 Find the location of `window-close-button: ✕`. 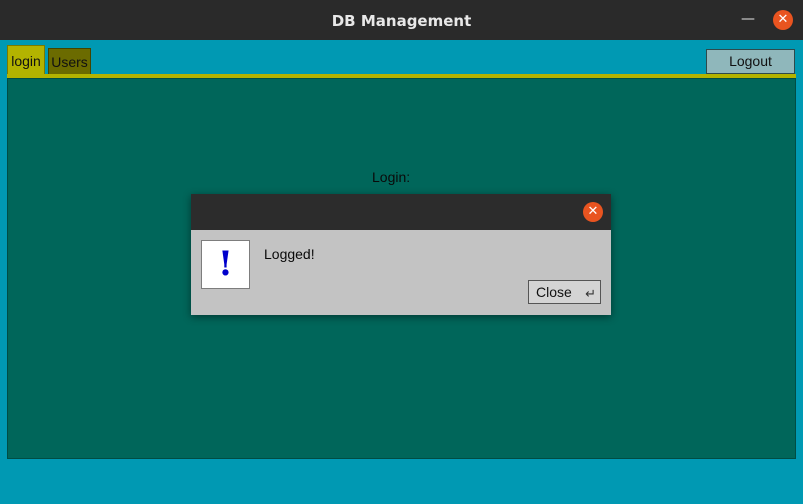

window-close-button: ✕ is located at coordinates (783, 20).